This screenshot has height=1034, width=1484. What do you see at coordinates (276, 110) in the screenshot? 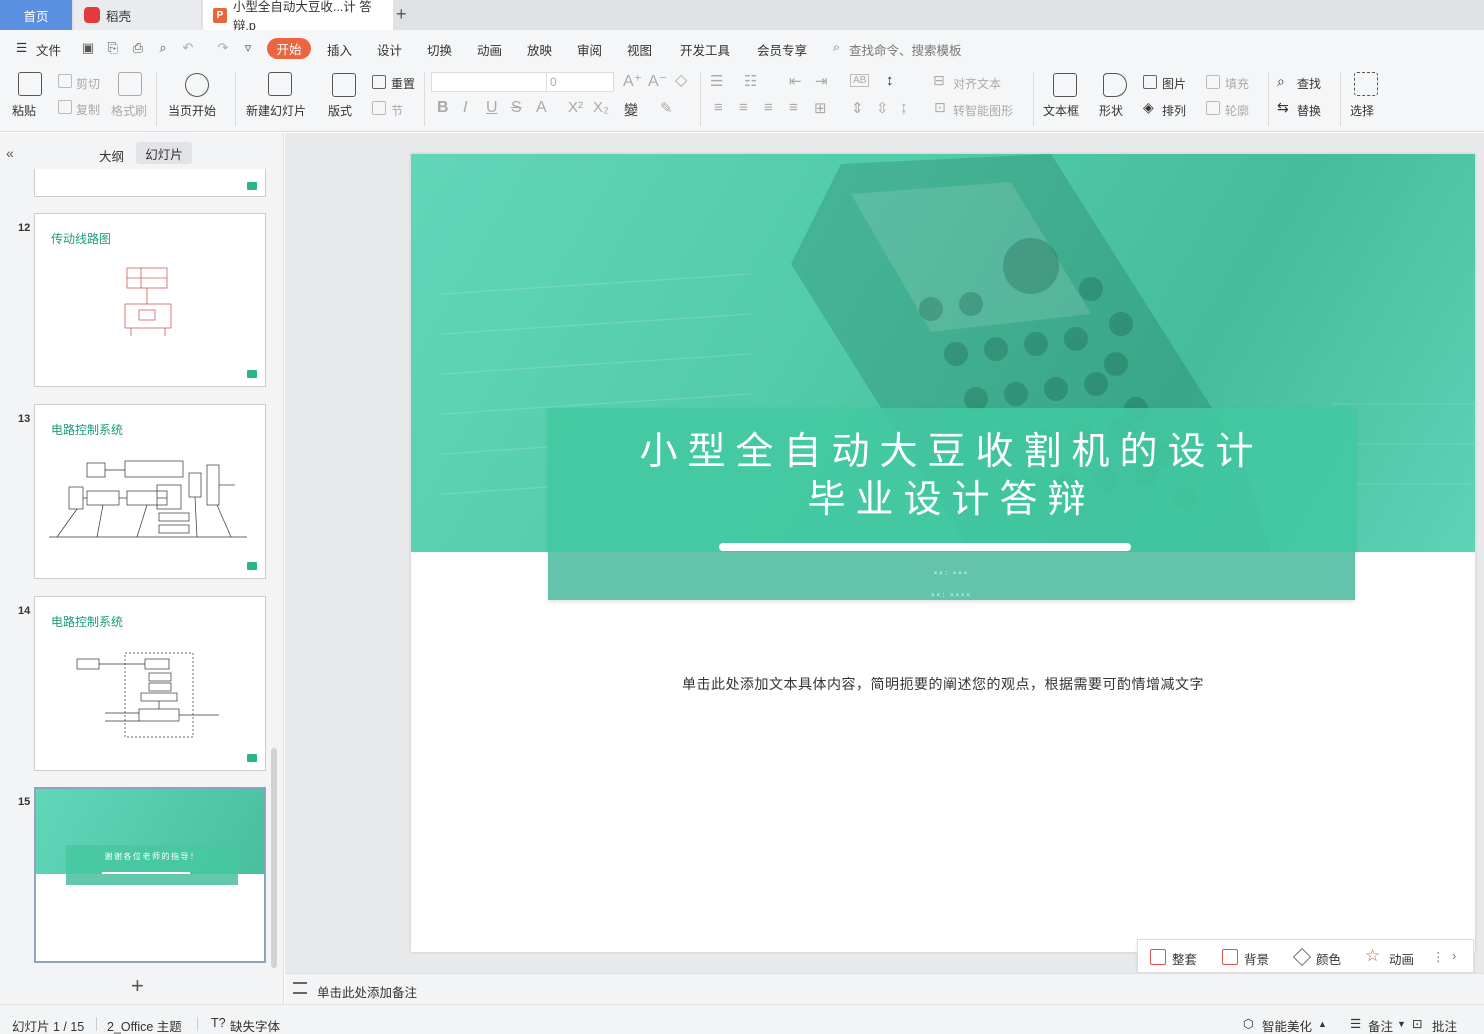
I see `new-slide-button: 新建幻灯片` at bounding box center [276, 110].